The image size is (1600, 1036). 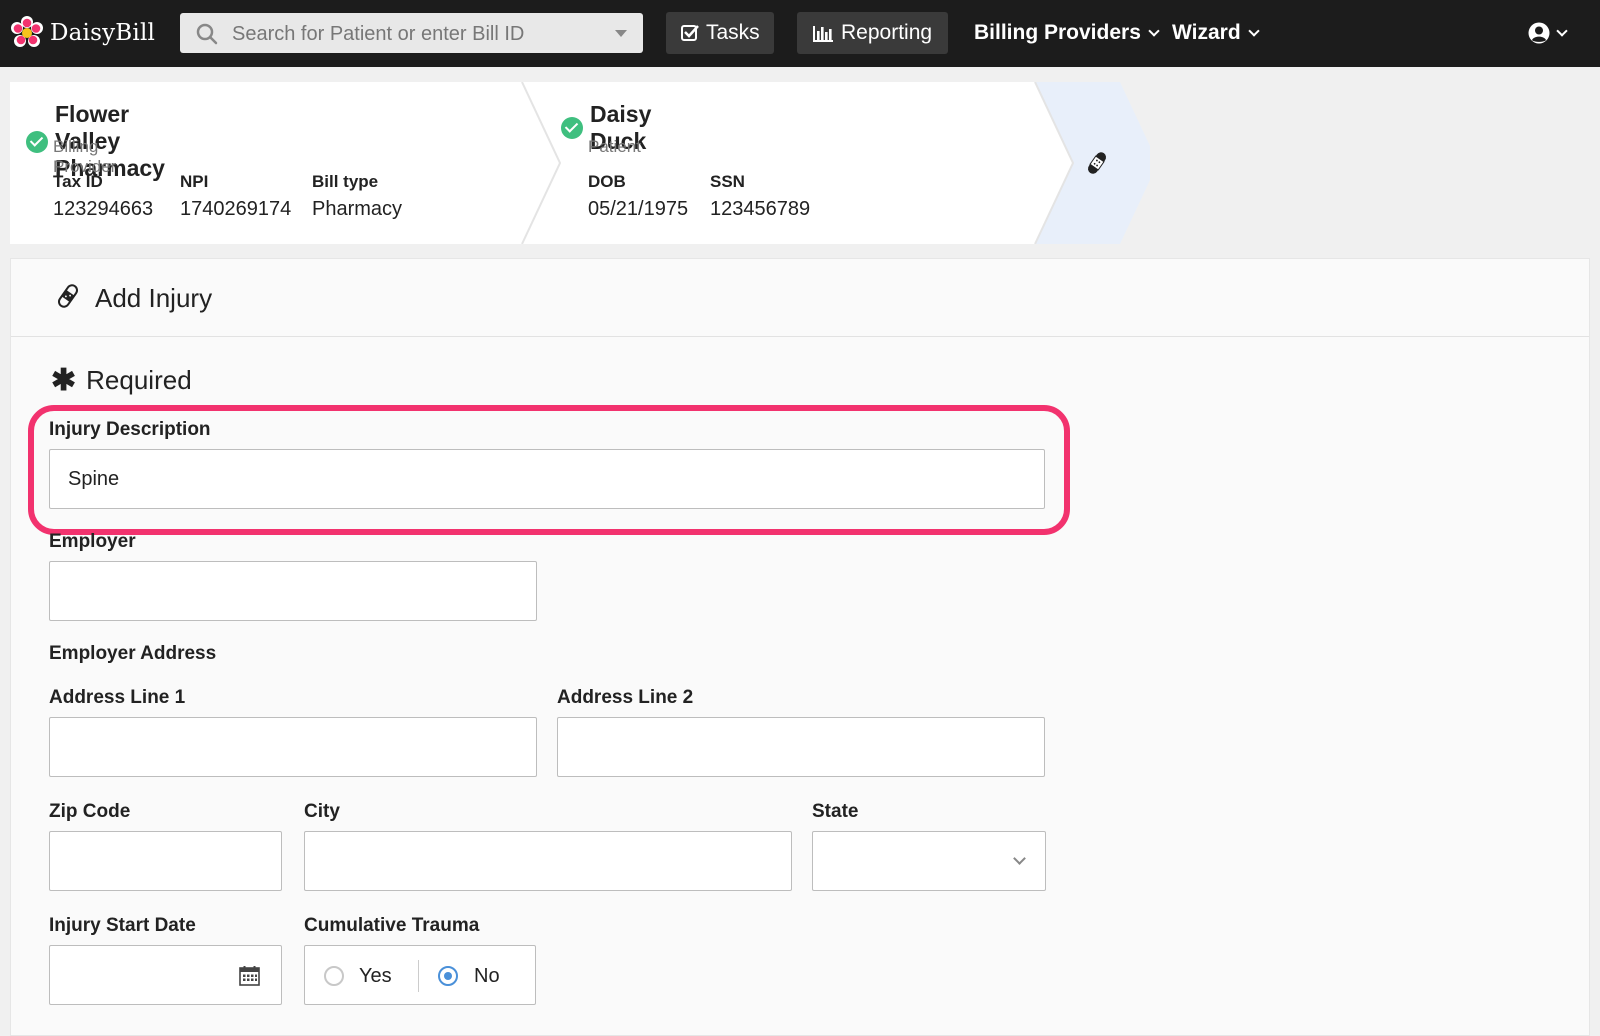 What do you see at coordinates (357, 196) in the screenshot?
I see `provider-bill-type: Bill type Pharmacy` at bounding box center [357, 196].